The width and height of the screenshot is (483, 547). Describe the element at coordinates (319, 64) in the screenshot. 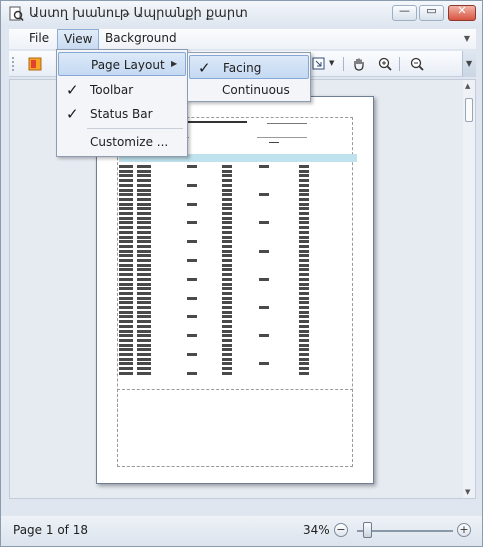

I see `zoom-page-icon` at that location.